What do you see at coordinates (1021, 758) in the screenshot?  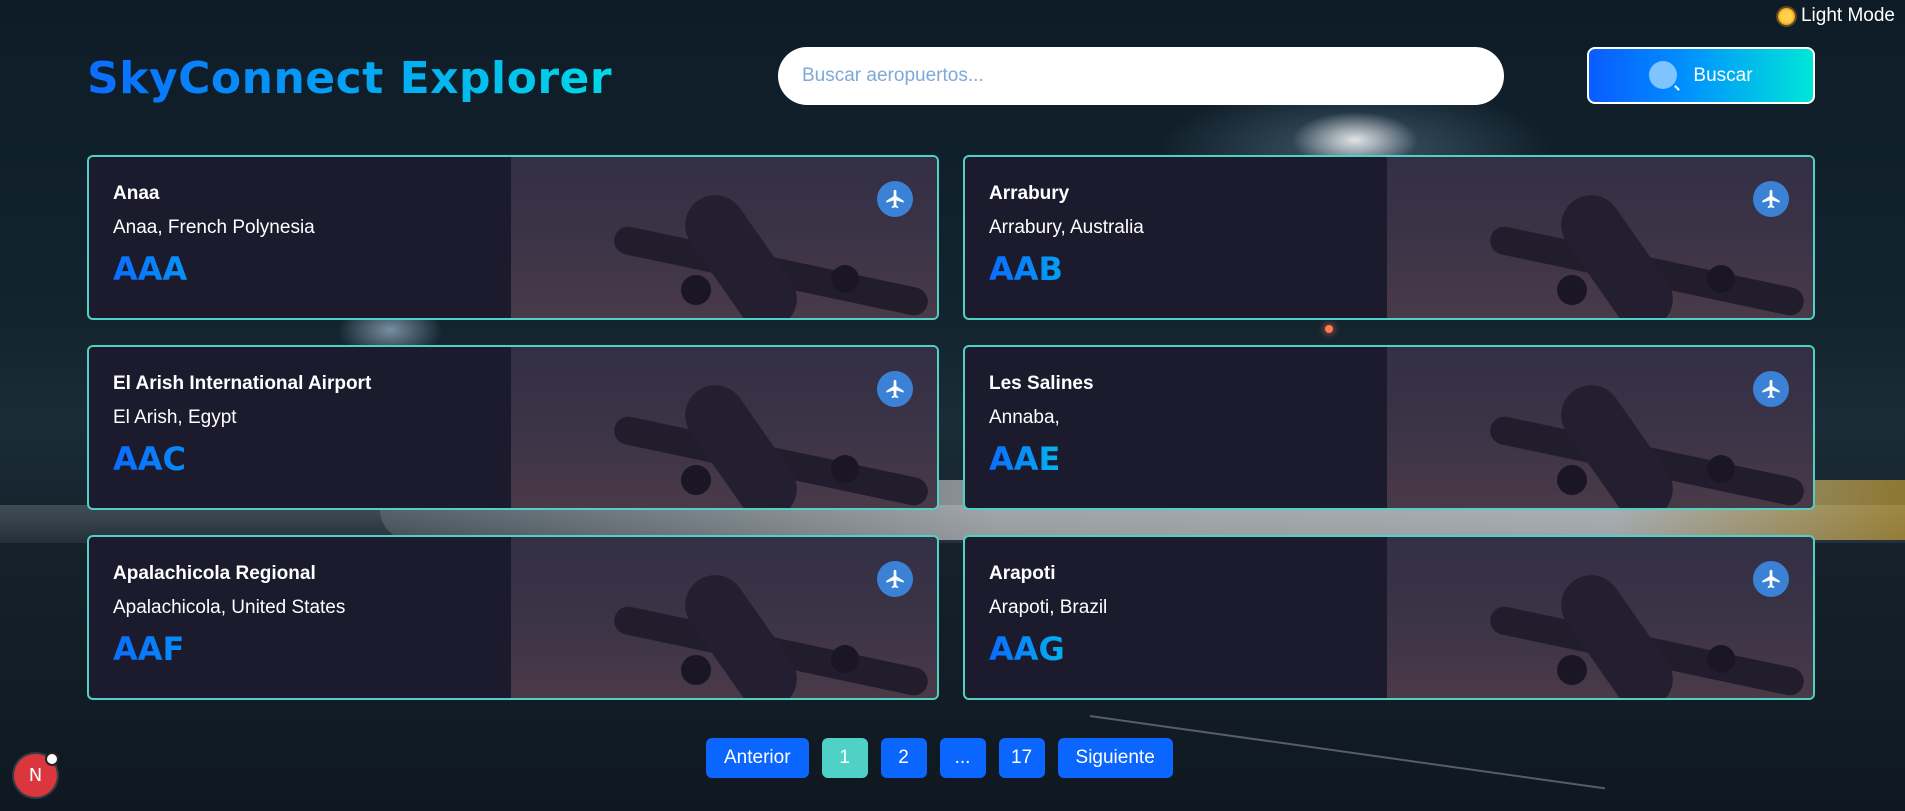 I see `page-button-17: 17` at bounding box center [1021, 758].